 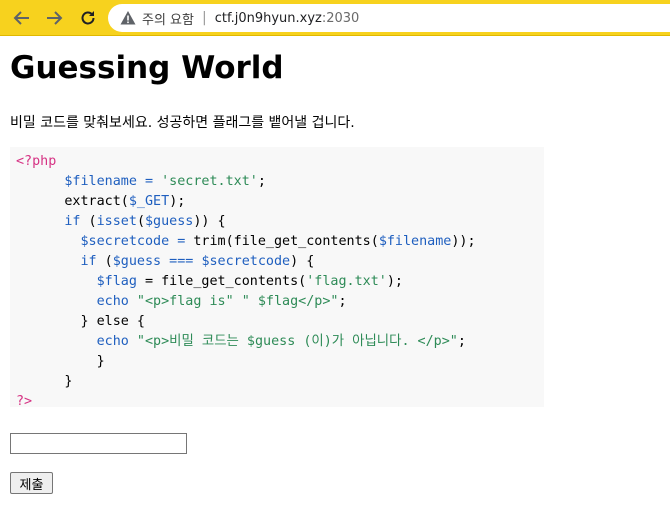 I want to click on code-token: } else {, so click(x=113, y=321).